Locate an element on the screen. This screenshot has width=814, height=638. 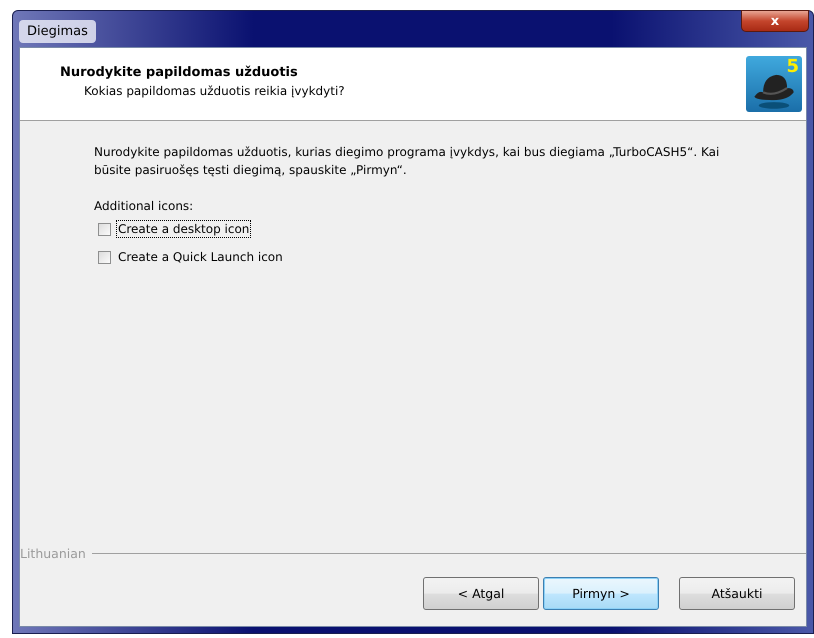
group-label: Additional icons: is located at coordinates (144, 206).